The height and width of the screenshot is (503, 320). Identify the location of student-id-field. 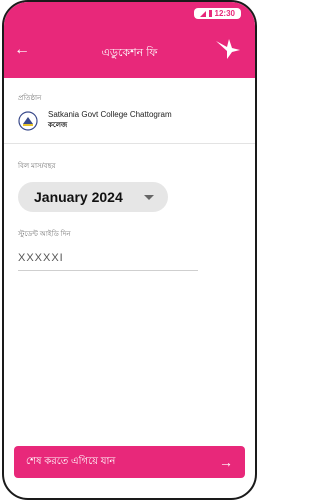
(108, 259).